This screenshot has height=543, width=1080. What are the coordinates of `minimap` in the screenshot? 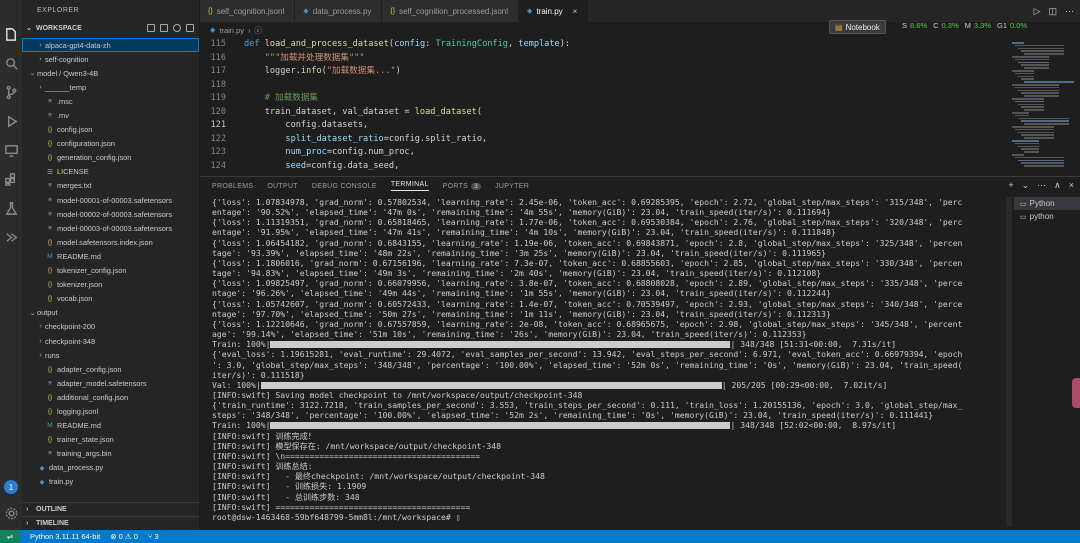 It's located at (1043, 105).